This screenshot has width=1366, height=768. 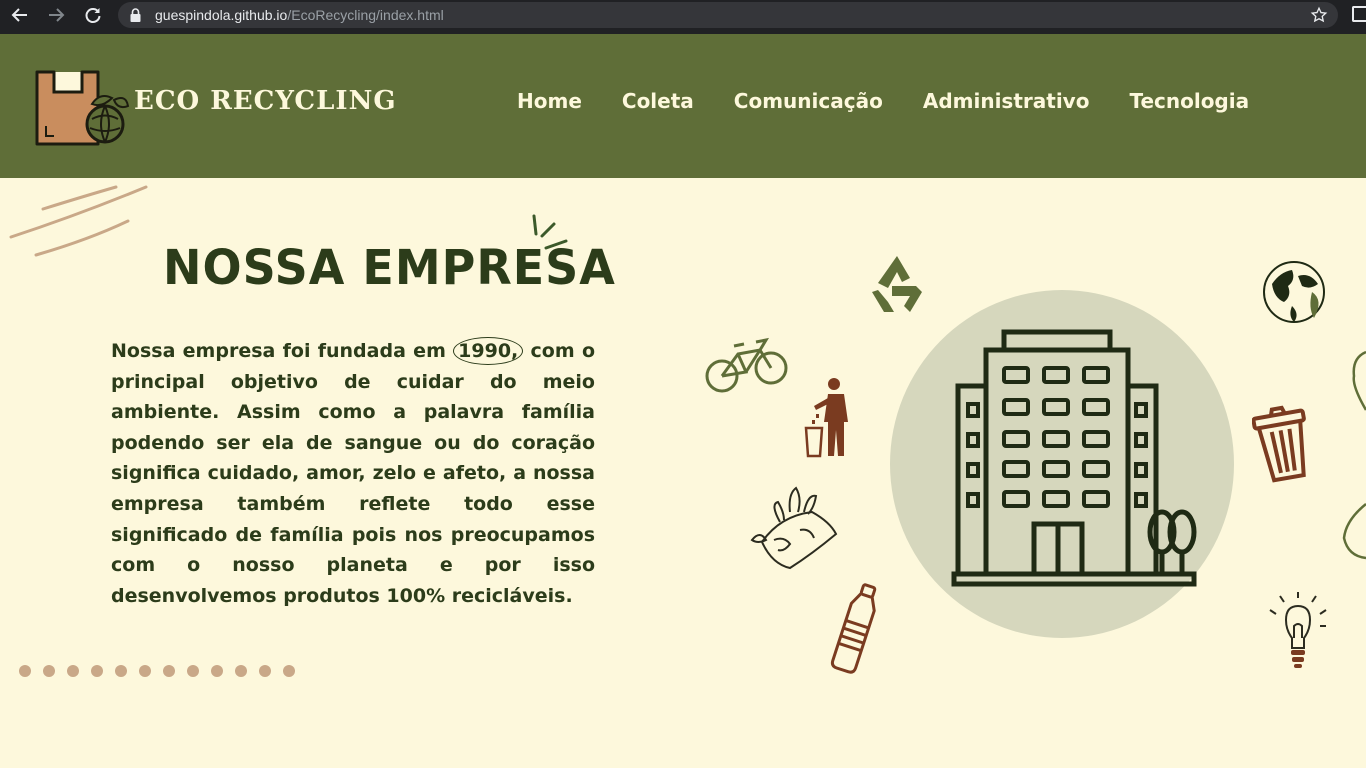 What do you see at coordinates (488, 351) in the screenshot?
I see `year-highlight: 1990,` at bounding box center [488, 351].